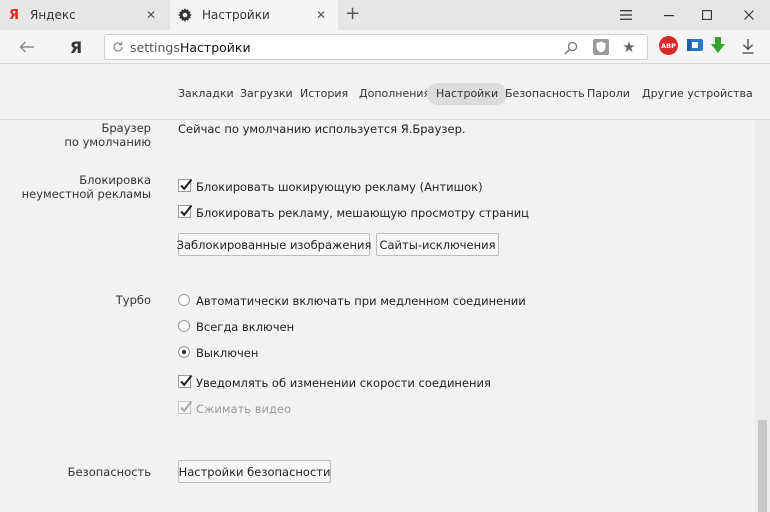 The height and width of the screenshot is (512, 770). What do you see at coordinates (695, 45) in the screenshot?
I see `extension-blue-icon` at bounding box center [695, 45].